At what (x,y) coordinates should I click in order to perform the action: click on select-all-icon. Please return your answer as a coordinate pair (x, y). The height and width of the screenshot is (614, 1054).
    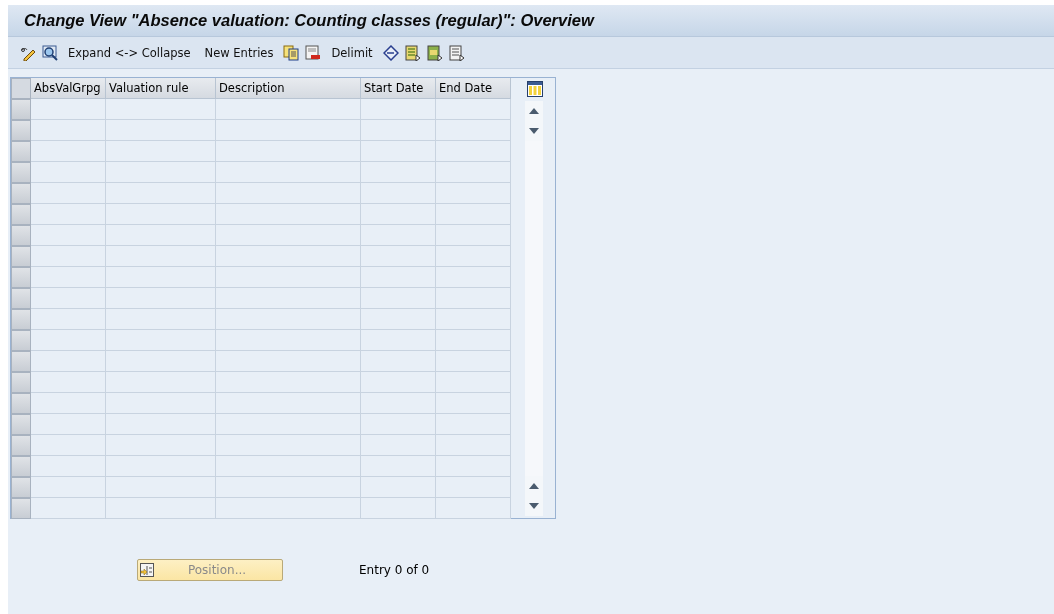
    Looking at the image, I should click on (412, 52).